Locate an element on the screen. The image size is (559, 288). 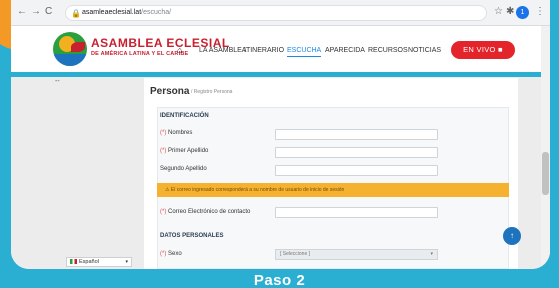
correo-input is located at coordinates (356, 212).